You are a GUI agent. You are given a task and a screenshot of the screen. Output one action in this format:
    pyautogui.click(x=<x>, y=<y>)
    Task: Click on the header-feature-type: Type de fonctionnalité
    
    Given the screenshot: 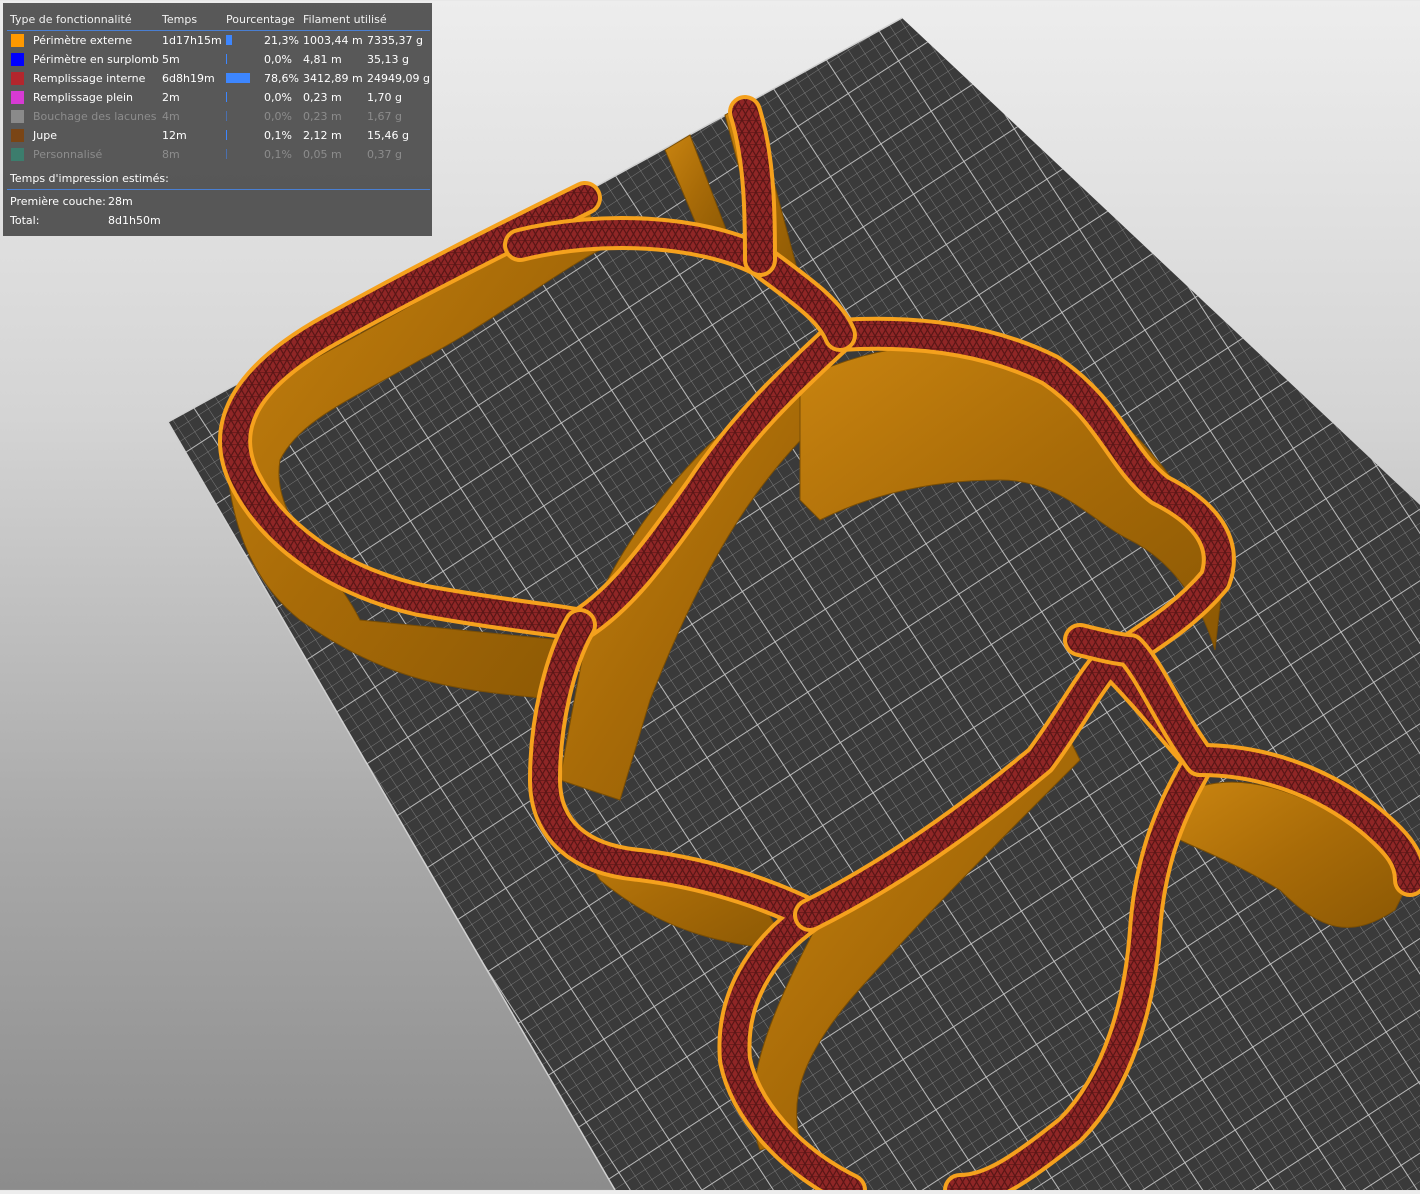 What is the action you would take?
    pyautogui.click(x=71, y=19)
    